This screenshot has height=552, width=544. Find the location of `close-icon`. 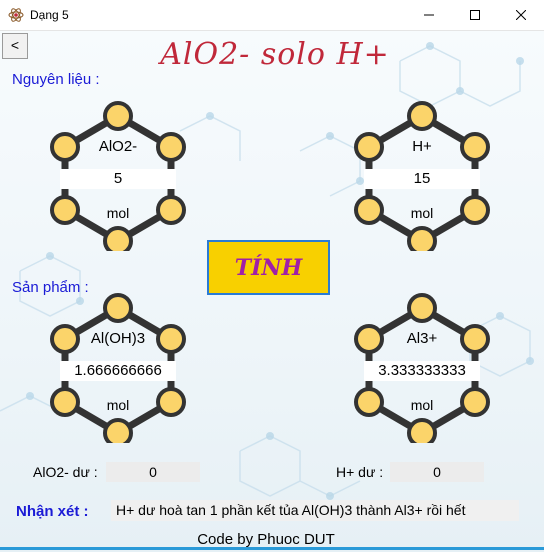

close-icon is located at coordinates (521, 15).